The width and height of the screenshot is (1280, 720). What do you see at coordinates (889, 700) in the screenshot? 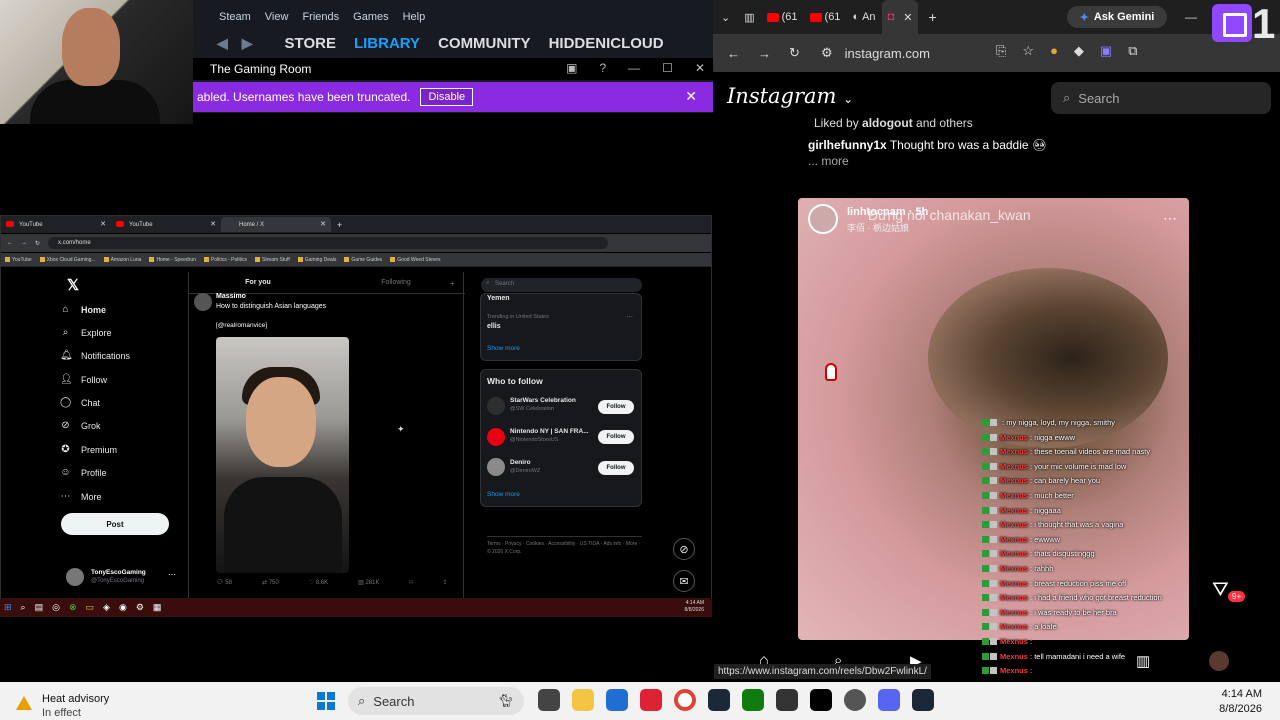
I see `discord-icon` at bounding box center [889, 700].